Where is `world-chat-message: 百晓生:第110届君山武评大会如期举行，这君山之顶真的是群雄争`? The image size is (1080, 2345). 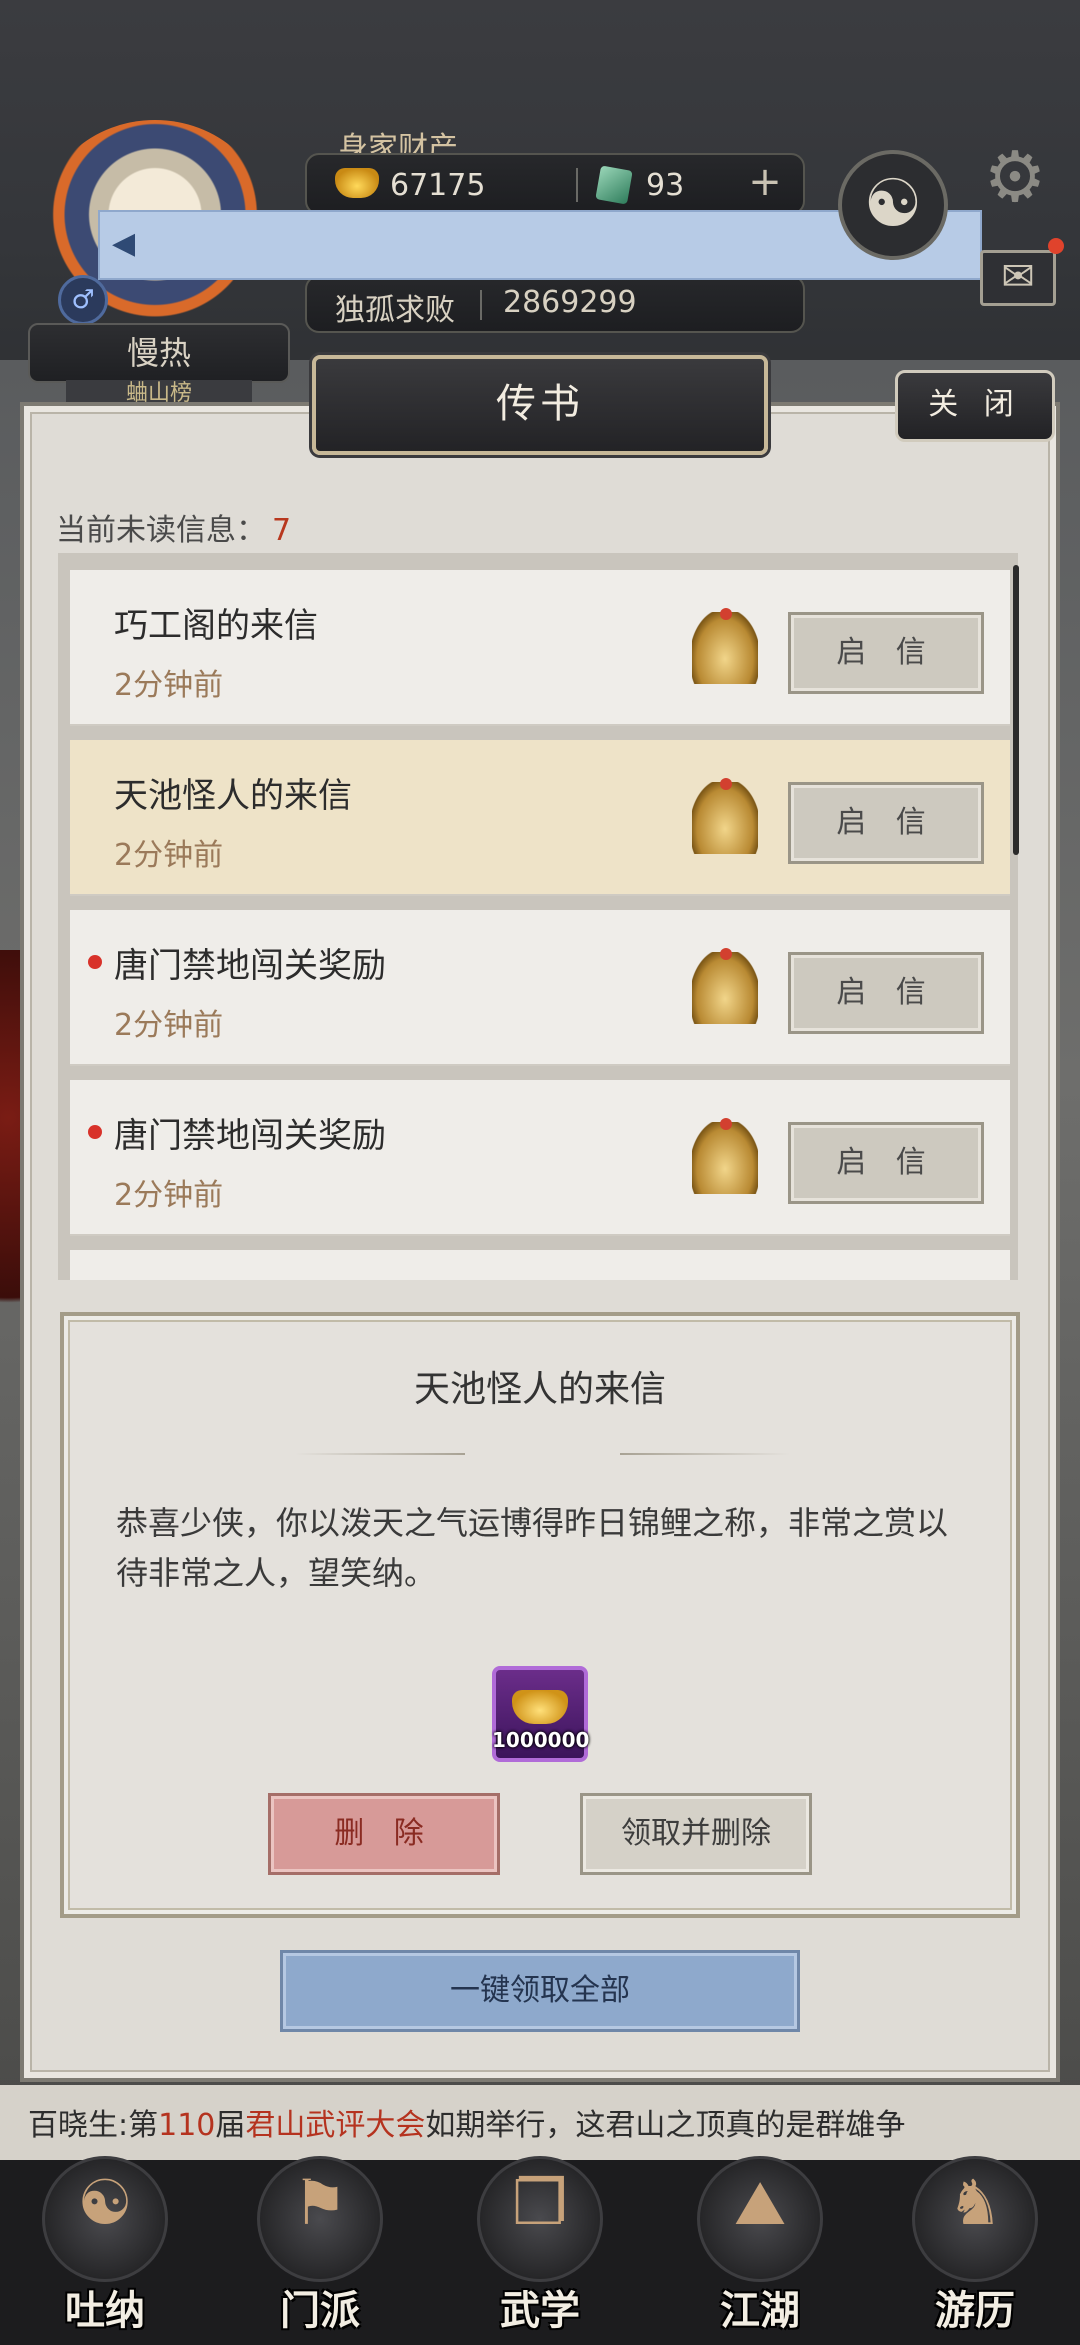
world-chat-message: 百晓生:第110届君山武评大会如期举行，这君山之顶真的是群雄争 is located at coordinates (543, 2125).